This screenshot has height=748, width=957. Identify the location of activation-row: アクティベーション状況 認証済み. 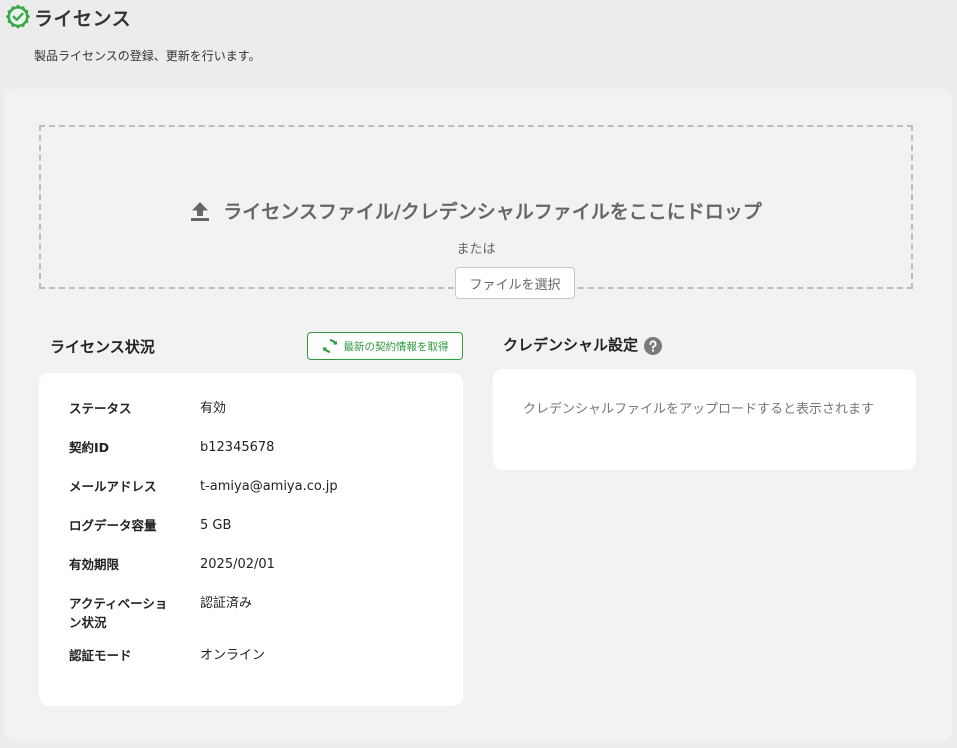
(160, 613).